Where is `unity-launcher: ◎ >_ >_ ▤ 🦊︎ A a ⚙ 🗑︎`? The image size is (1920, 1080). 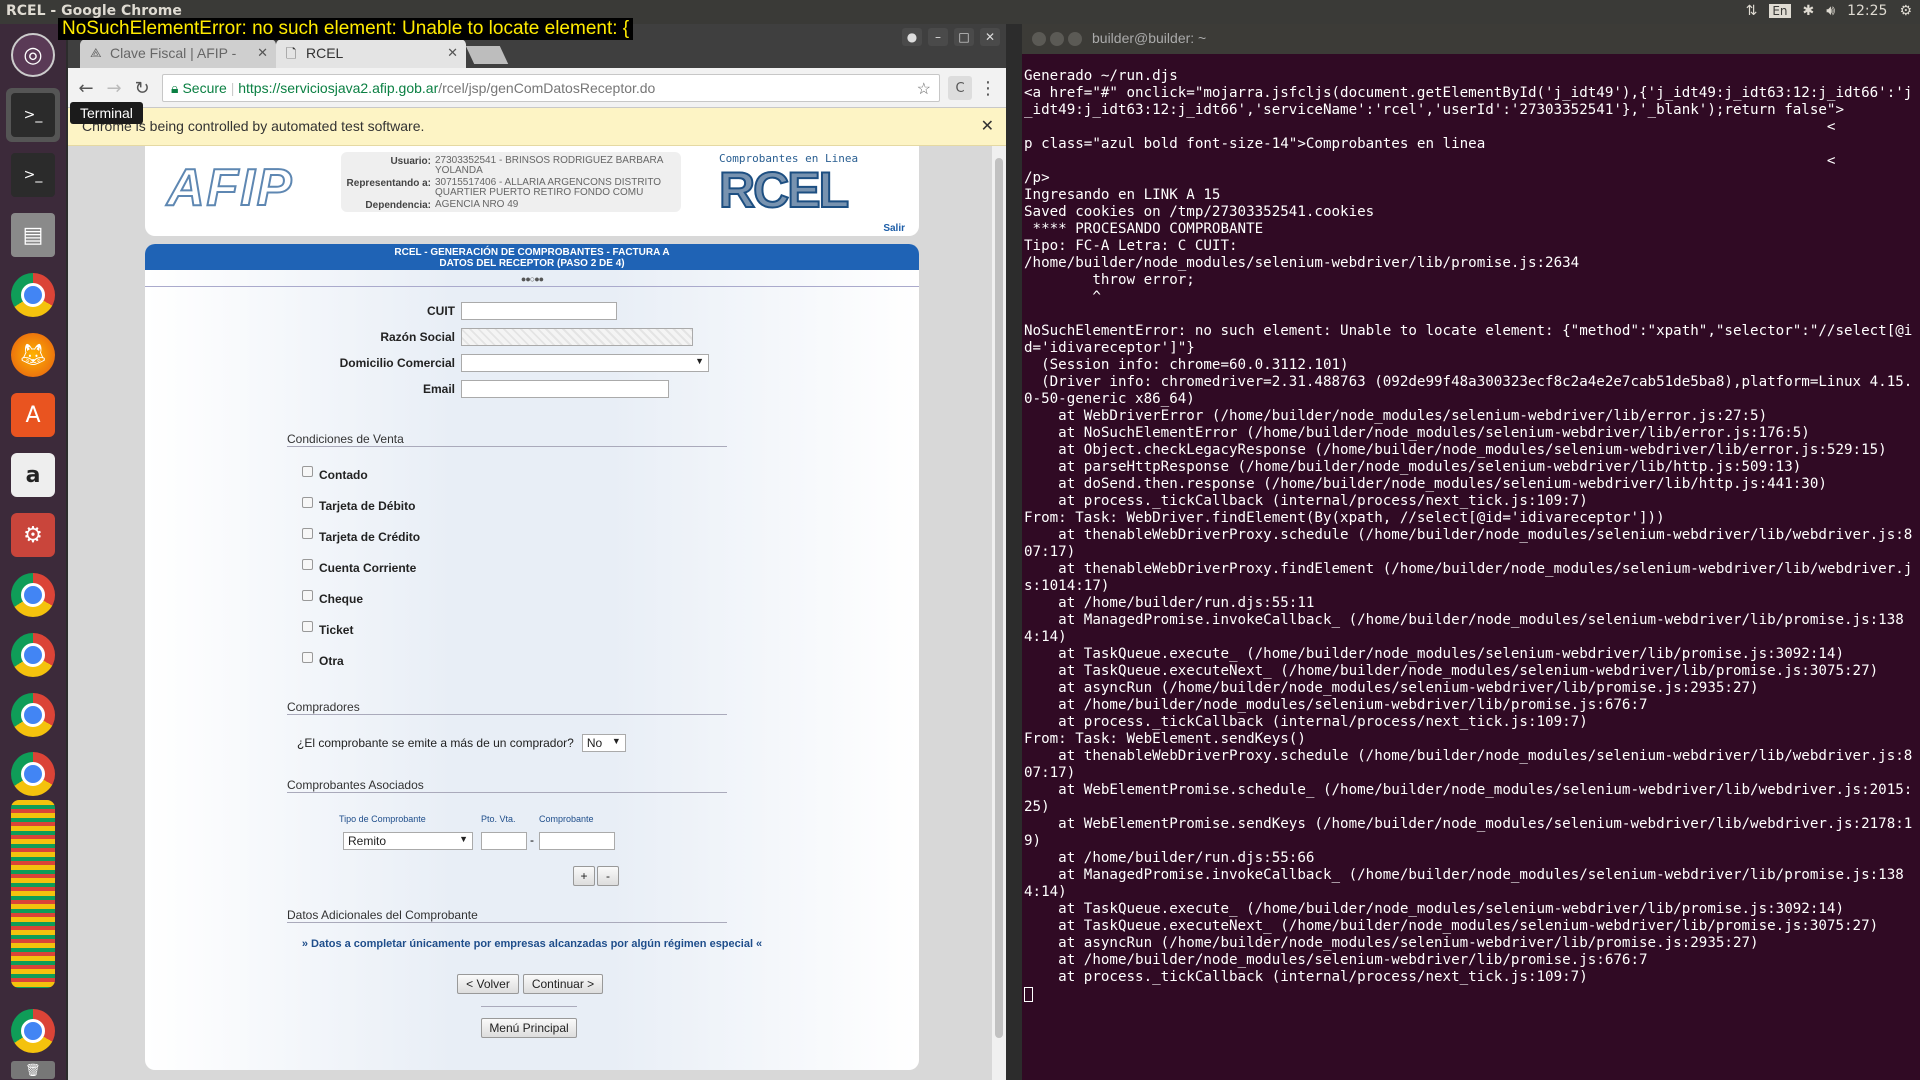 unity-launcher: ◎ >_ >_ ▤ 🦊︎ A a ⚙ 🗑︎ is located at coordinates (33, 552).